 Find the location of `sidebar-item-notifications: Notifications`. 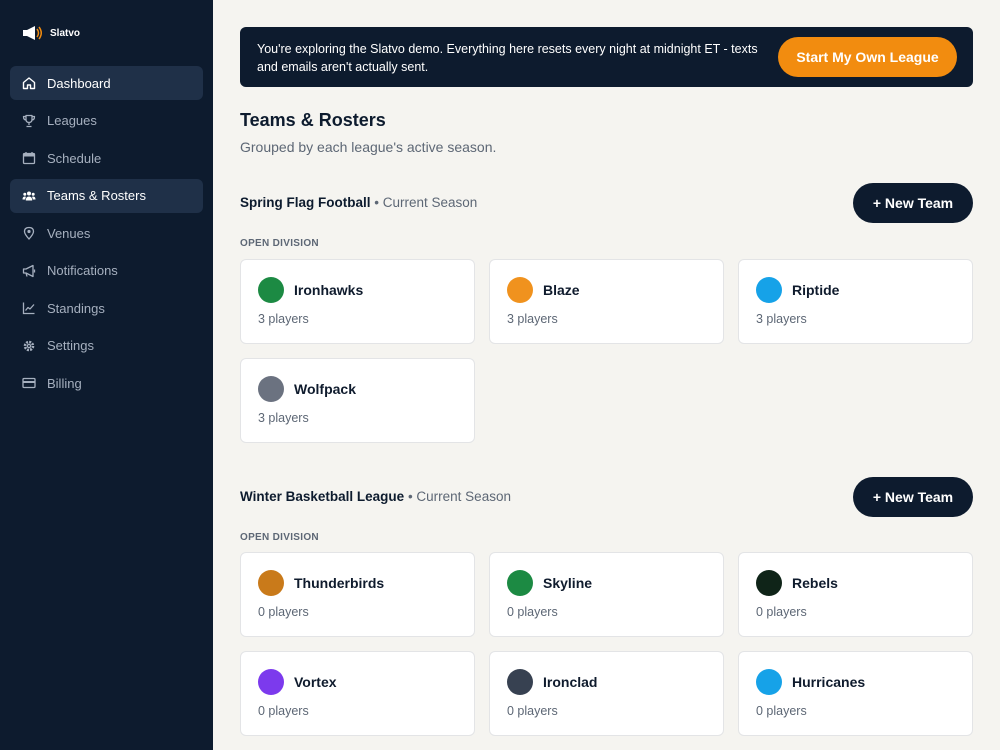

sidebar-item-notifications: Notifications is located at coordinates (106, 271).